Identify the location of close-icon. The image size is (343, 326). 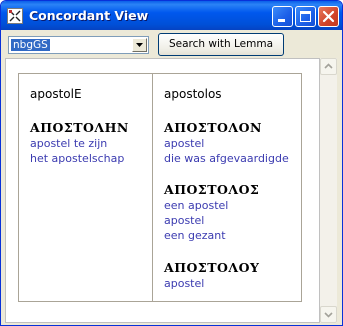
(328, 16).